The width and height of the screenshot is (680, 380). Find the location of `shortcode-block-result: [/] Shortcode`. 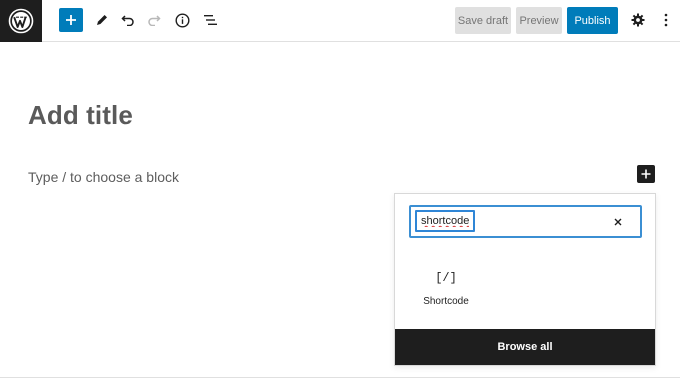

shortcode-block-result: [/] Shortcode is located at coordinates (446, 287).